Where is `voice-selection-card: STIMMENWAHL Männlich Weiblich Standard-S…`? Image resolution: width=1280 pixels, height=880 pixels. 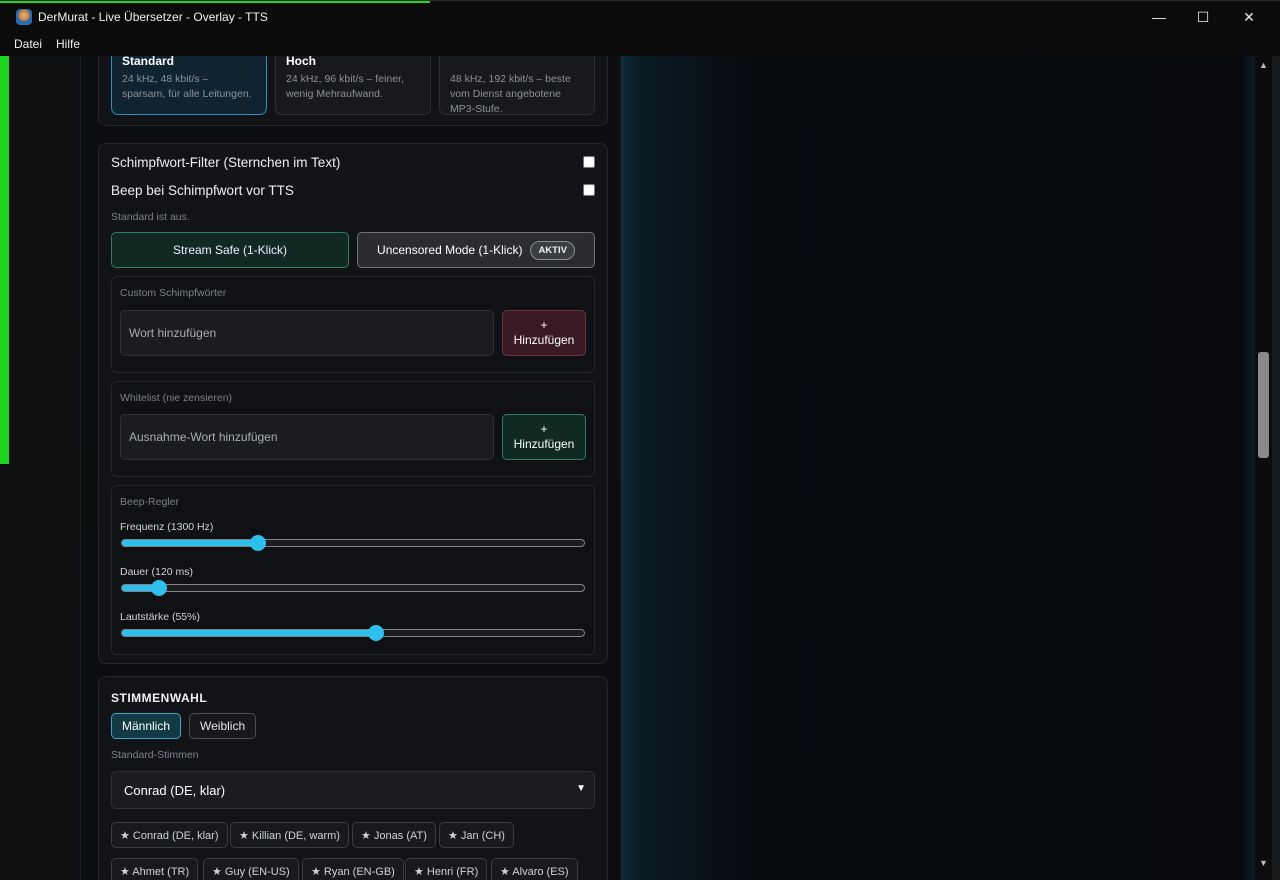 voice-selection-card: STIMMENWAHL Männlich Weiblich Standard-S… is located at coordinates (353, 778).